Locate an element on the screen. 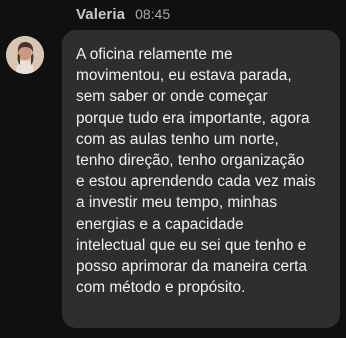  avatar-photo-icon is located at coordinates (25, 55).